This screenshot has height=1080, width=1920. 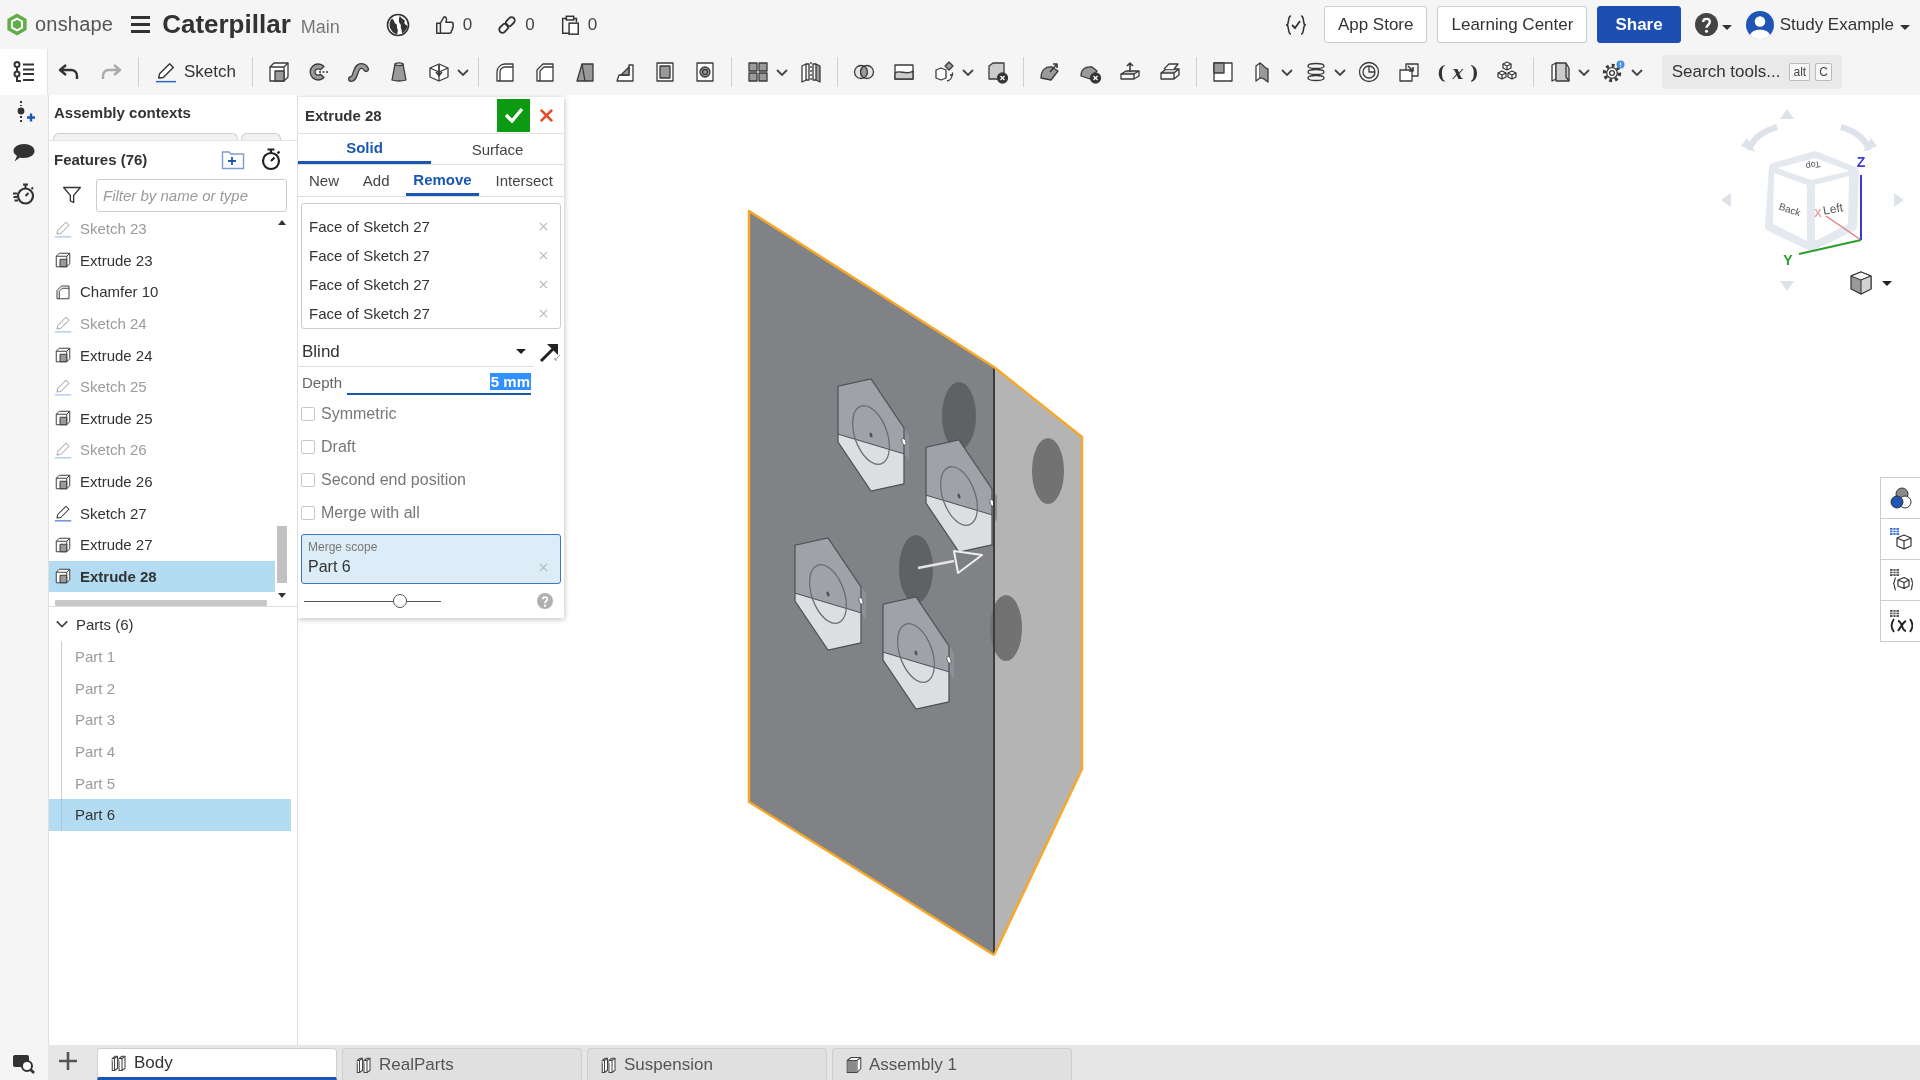 What do you see at coordinates (416, 352) in the screenshot?
I see `end-type-dropdown: Blind` at bounding box center [416, 352].